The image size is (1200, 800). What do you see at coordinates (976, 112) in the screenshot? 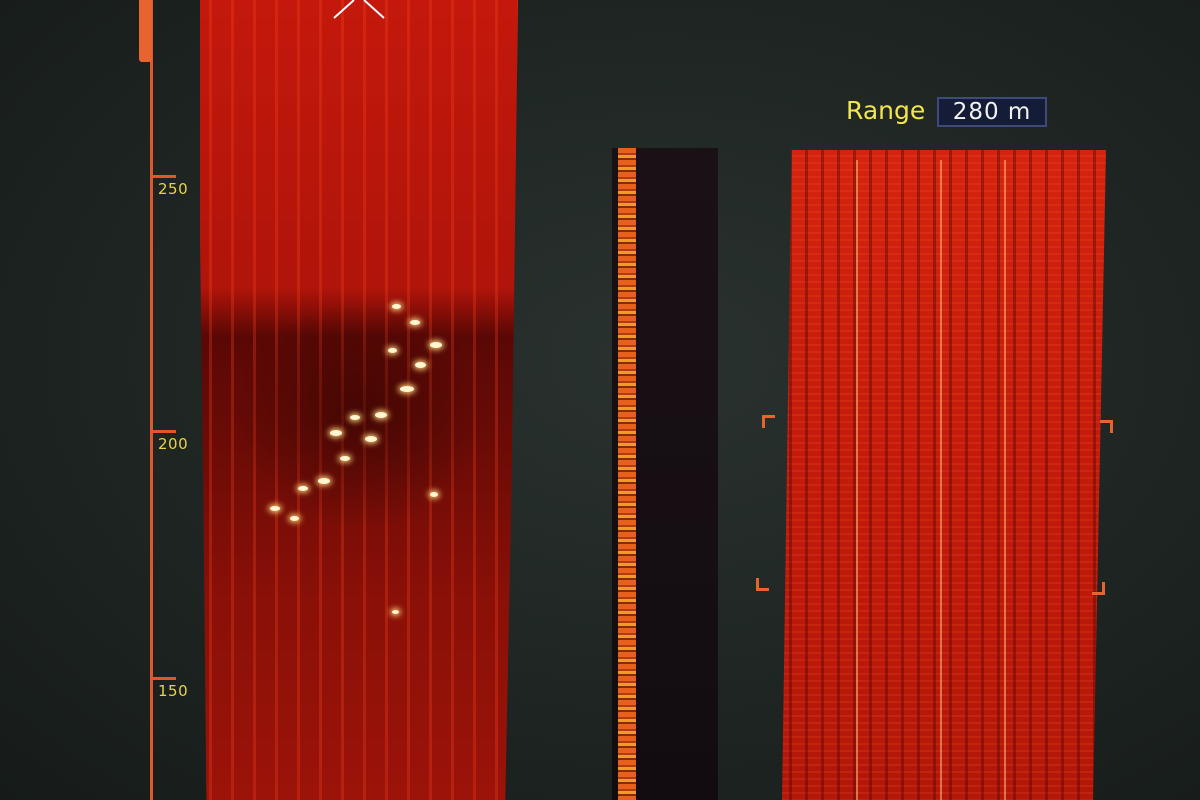
I see `range-value: 280` at bounding box center [976, 112].